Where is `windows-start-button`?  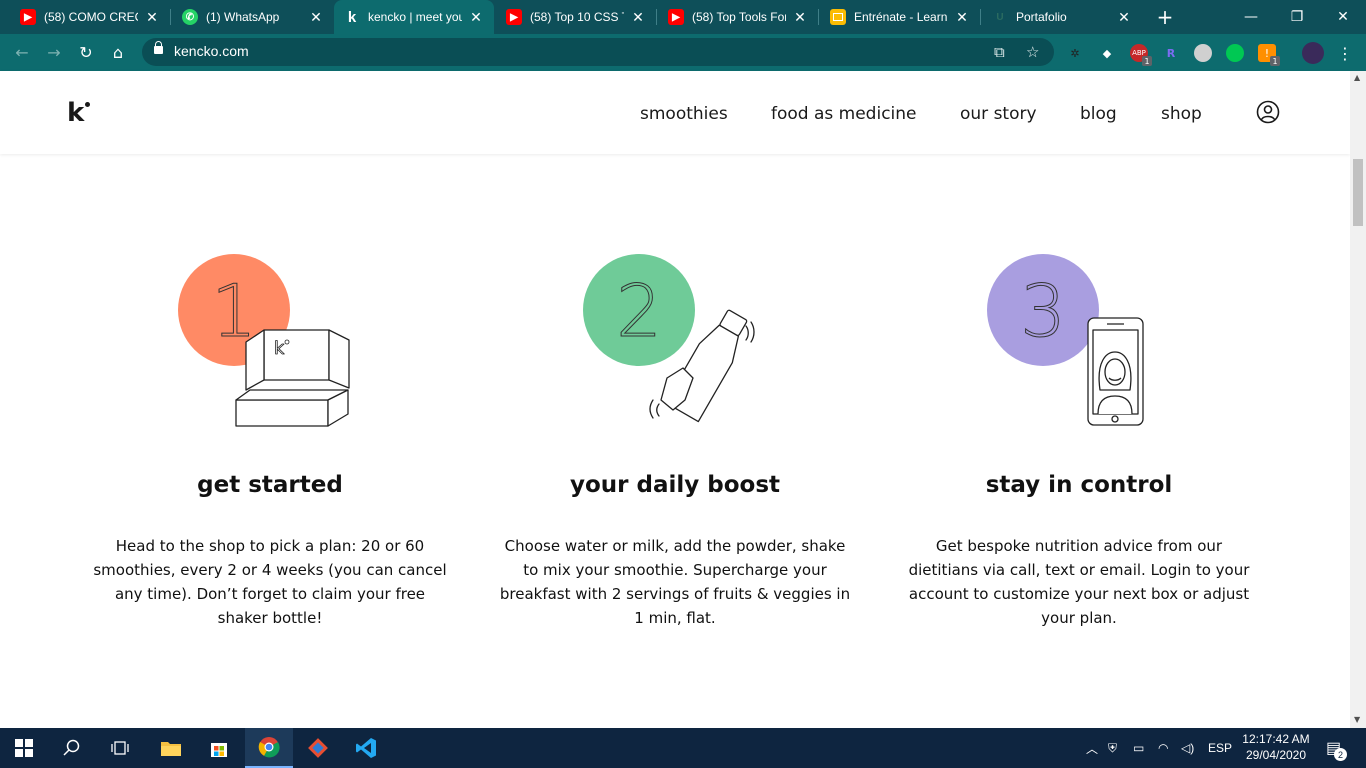
windows-start-button is located at coordinates (24, 748).